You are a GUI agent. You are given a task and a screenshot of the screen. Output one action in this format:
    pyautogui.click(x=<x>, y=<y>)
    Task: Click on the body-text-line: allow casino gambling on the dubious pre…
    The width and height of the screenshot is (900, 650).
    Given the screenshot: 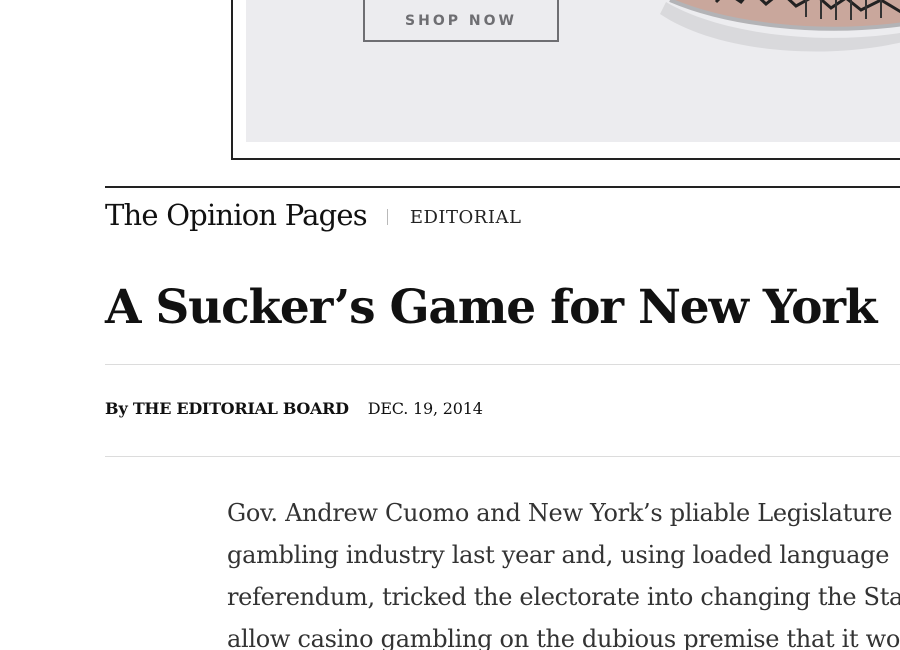 What is the action you would take?
    pyautogui.click(x=563, y=637)
    